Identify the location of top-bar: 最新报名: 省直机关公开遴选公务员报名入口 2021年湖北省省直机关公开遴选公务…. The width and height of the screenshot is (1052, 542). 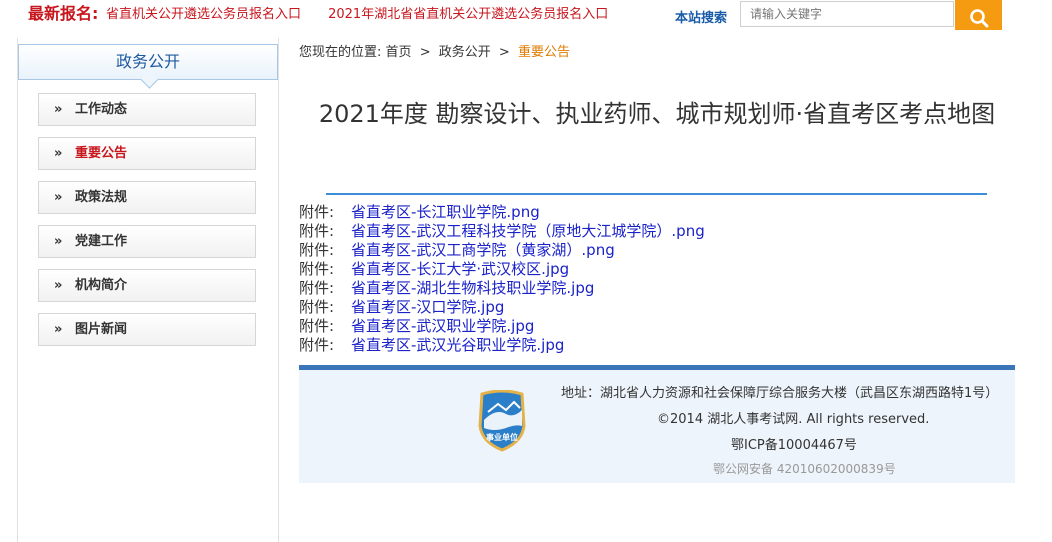
(526, 15).